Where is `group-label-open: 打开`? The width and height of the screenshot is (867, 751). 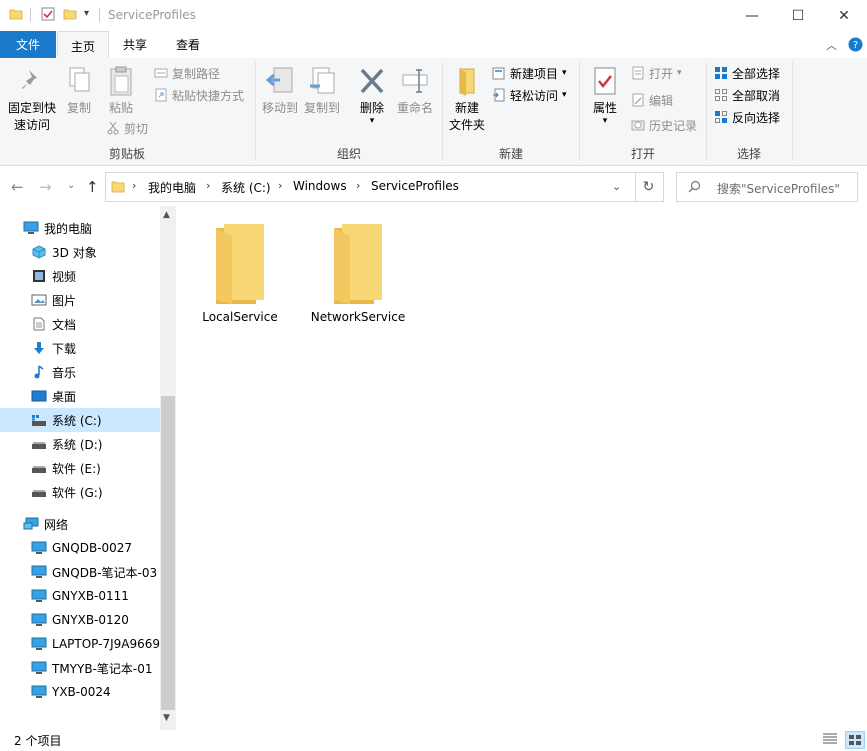 group-label-open: 打开 is located at coordinates (642, 154).